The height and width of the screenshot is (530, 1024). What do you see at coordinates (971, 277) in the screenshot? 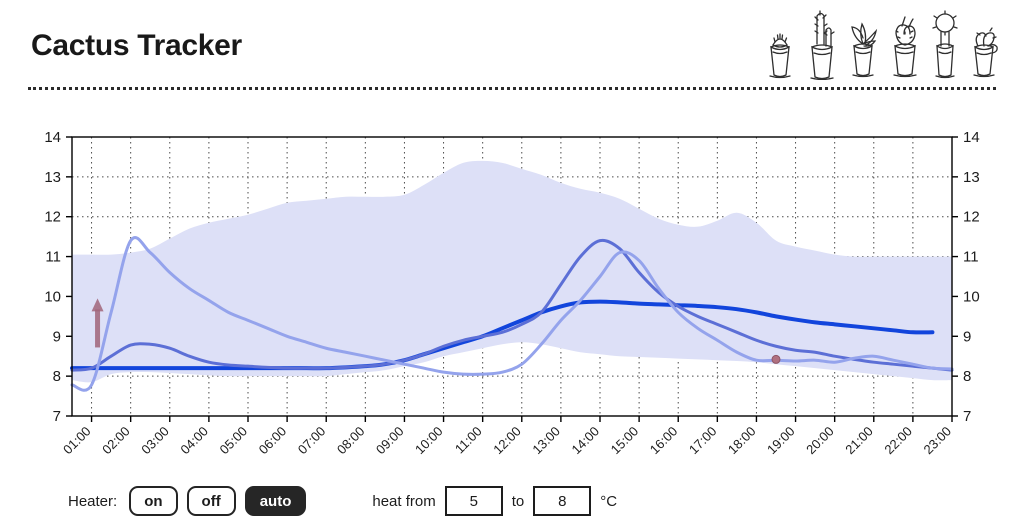
I see `chart-y-axis-right: 7 8 9 10 11 12 13 14` at bounding box center [971, 277].